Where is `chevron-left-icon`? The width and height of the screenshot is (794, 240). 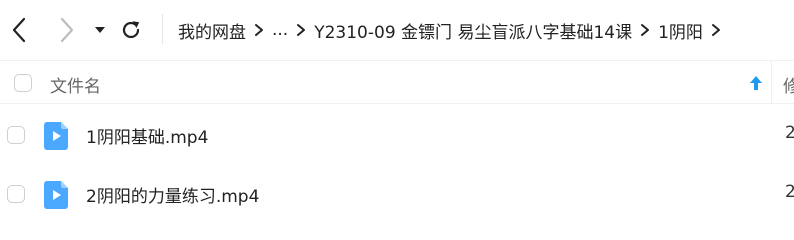
chevron-left-icon is located at coordinates (19, 30).